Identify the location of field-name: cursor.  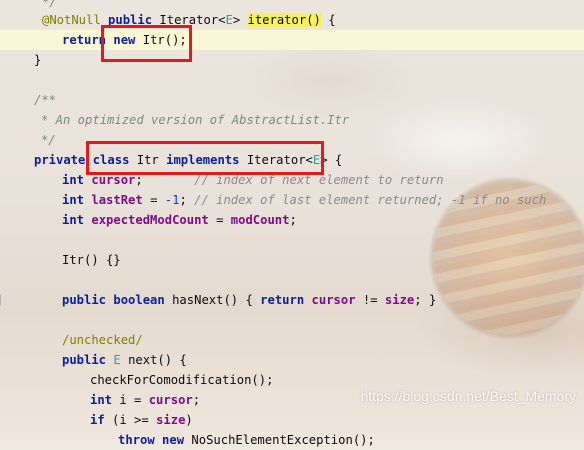
(113, 180).